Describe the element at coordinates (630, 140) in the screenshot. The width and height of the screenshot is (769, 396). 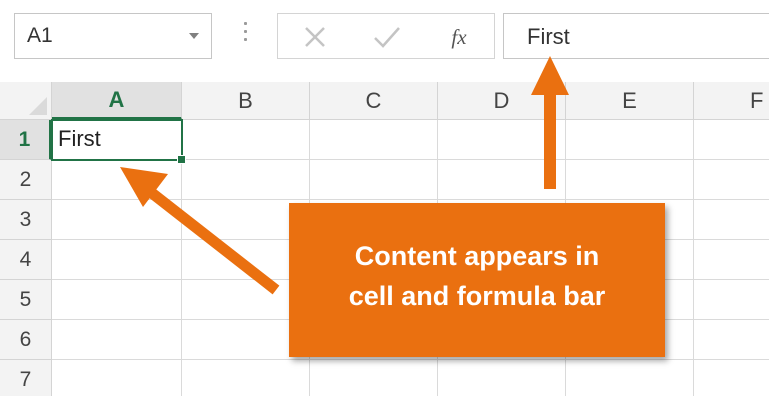
I see `cell-e1` at that location.